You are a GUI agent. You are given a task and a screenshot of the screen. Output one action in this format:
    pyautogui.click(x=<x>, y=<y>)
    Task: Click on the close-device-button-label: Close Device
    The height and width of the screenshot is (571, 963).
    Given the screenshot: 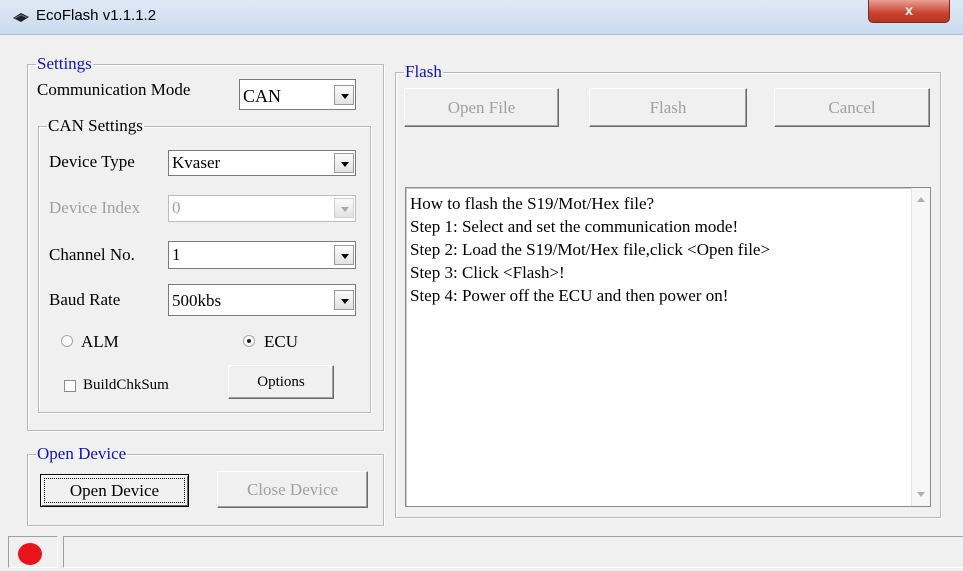 What is the action you would take?
    pyautogui.click(x=292, y=489)
    